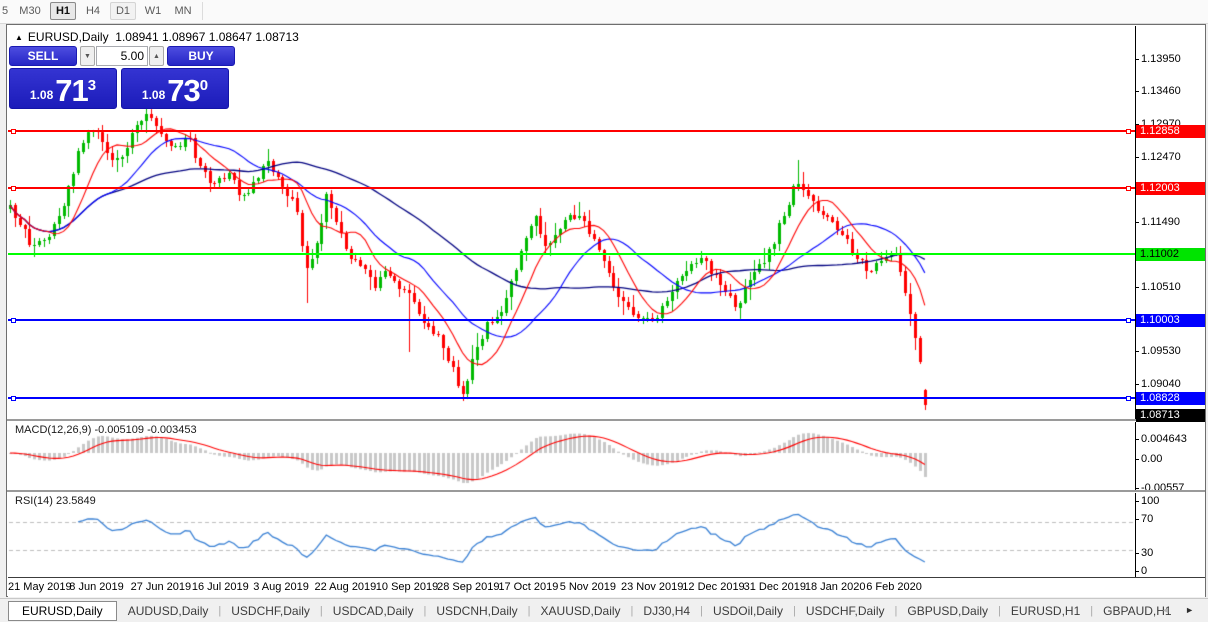 This screenshot has width=1208, height=622. I want to click on rsi-label: RSI(14) 23.5849, so click(55, 501).